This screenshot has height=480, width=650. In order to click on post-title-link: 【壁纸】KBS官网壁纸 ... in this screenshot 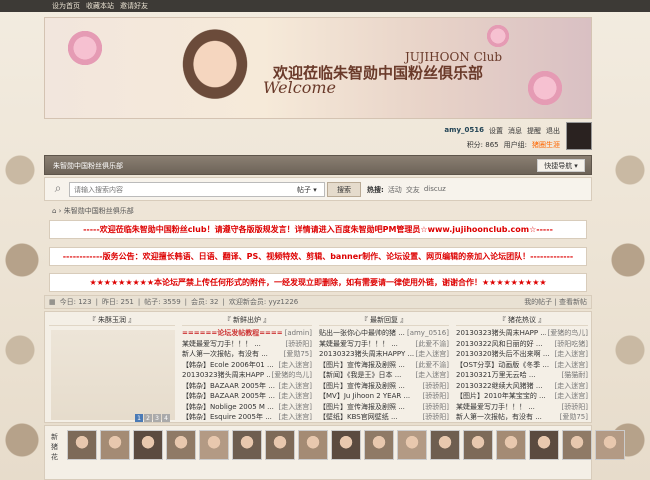, I will do `click(358, 417)`.